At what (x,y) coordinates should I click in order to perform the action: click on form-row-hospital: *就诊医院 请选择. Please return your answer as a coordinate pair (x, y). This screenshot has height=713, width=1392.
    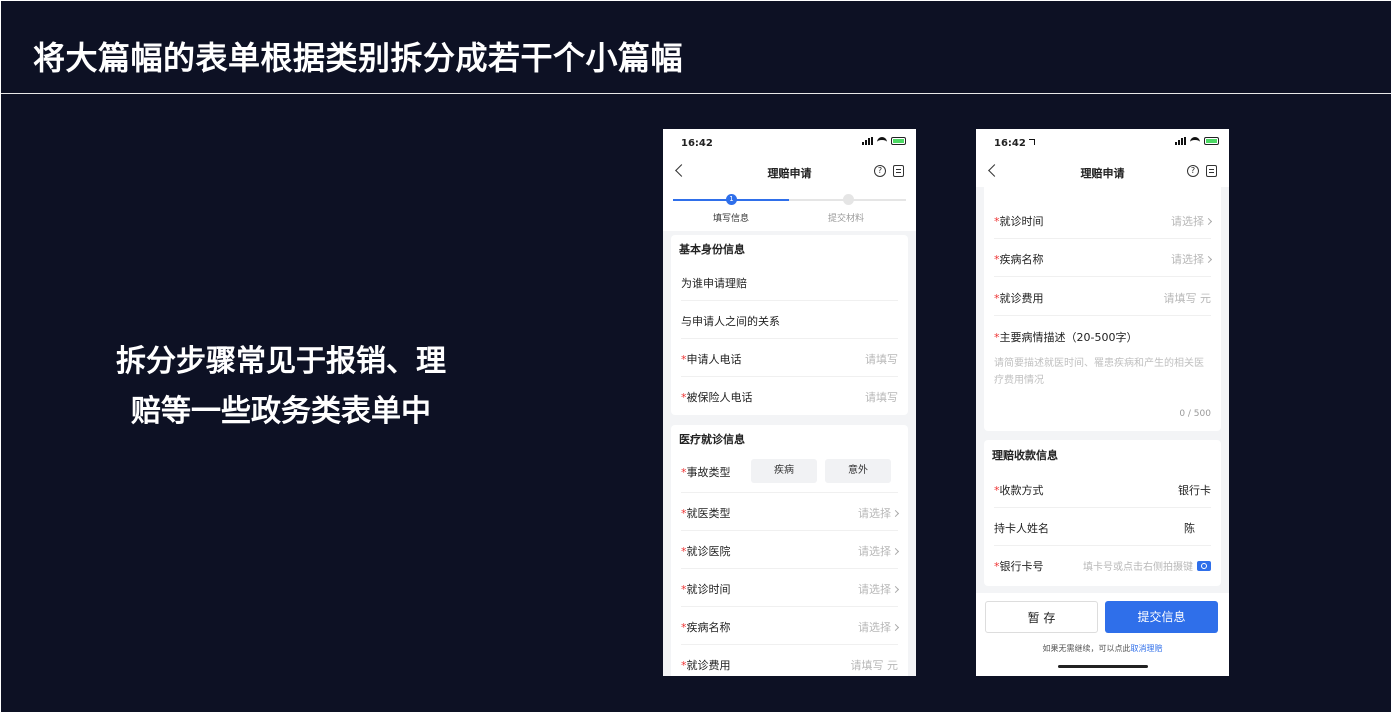
    Looking at the image, I should click on (790, 550).